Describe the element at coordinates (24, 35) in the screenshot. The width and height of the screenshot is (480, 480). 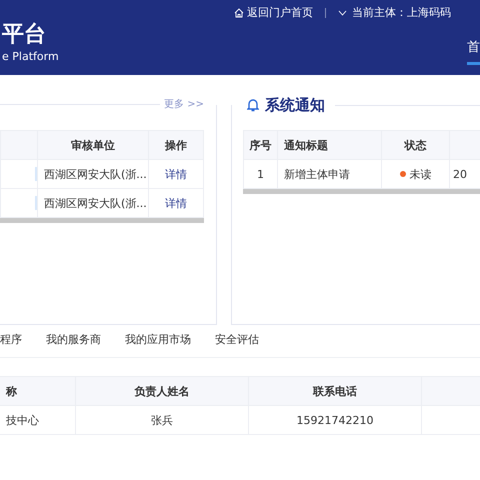
I see `platform-title: 平台` at that location.